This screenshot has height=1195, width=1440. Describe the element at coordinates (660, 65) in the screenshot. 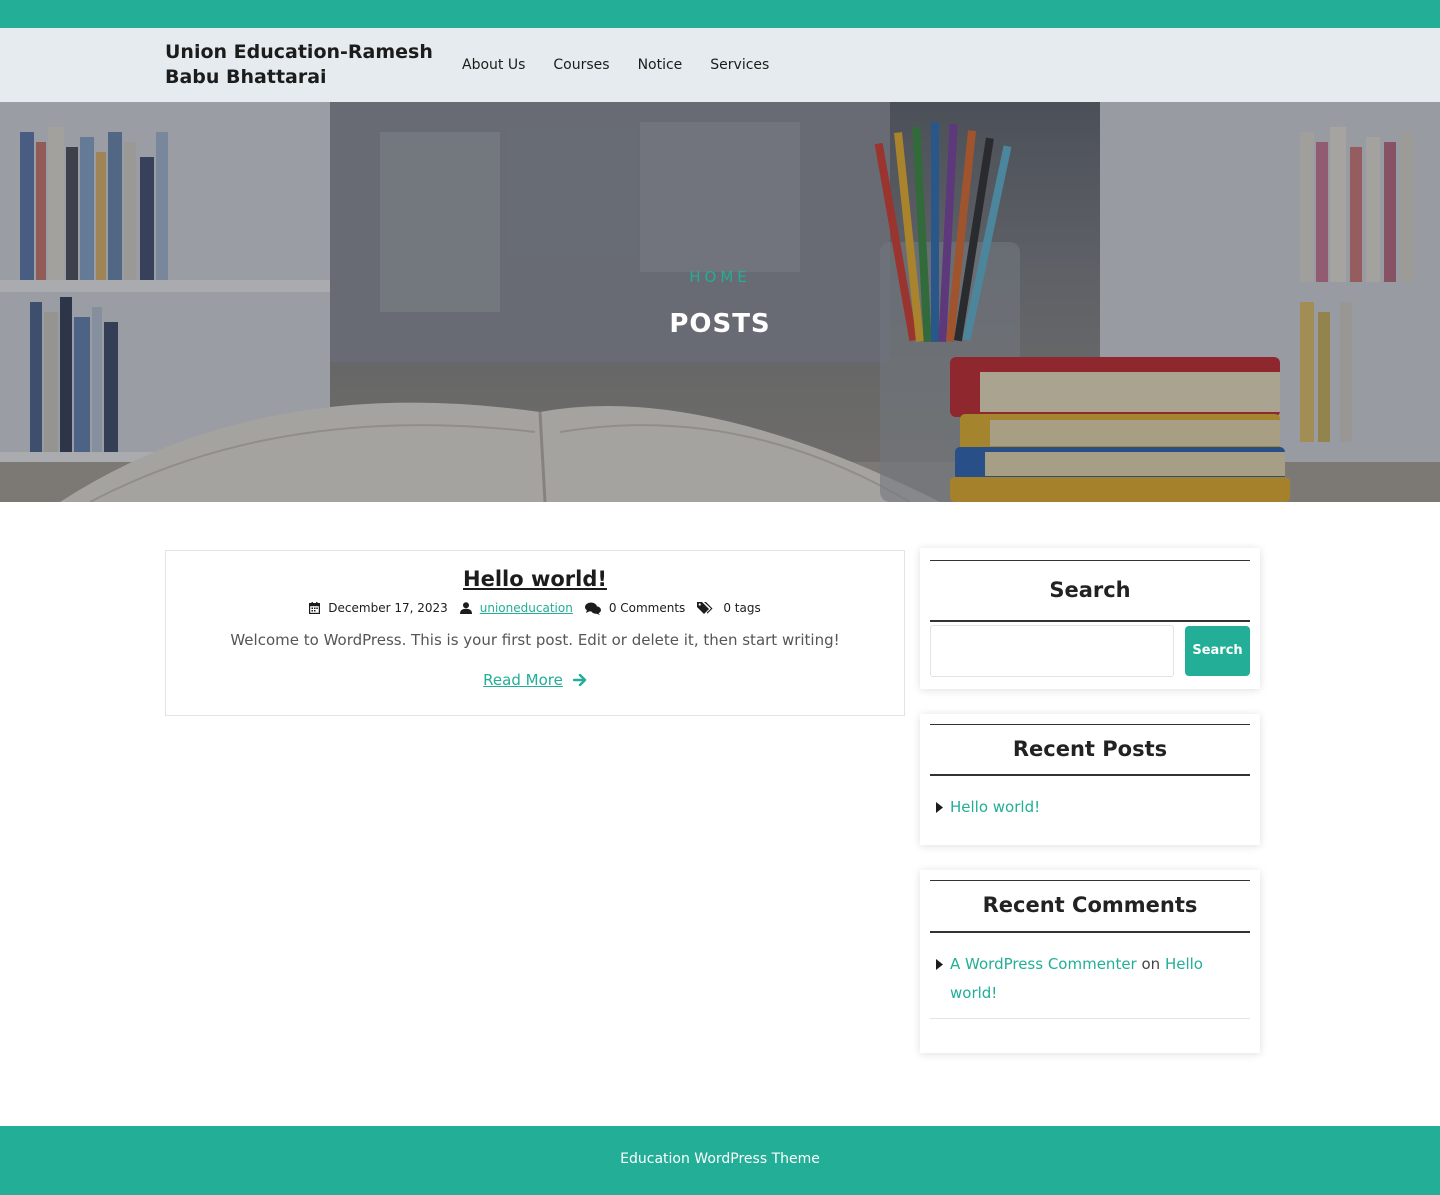

I see `nav-item-notice: Notice` at that location.